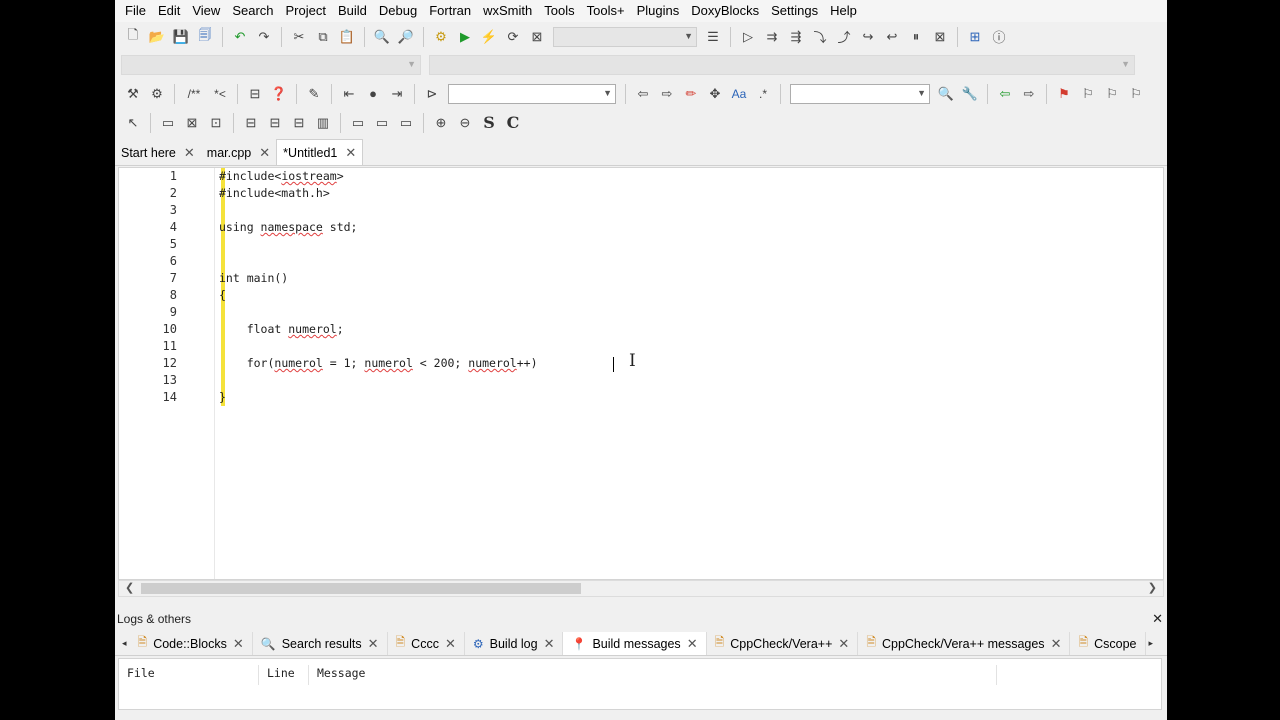 This screenshot has height=720, width=1280. What do you see at coordinates (275, 123) in the screenshot?
I see `case-icon: ⊟` at bounding box center [275, 123].